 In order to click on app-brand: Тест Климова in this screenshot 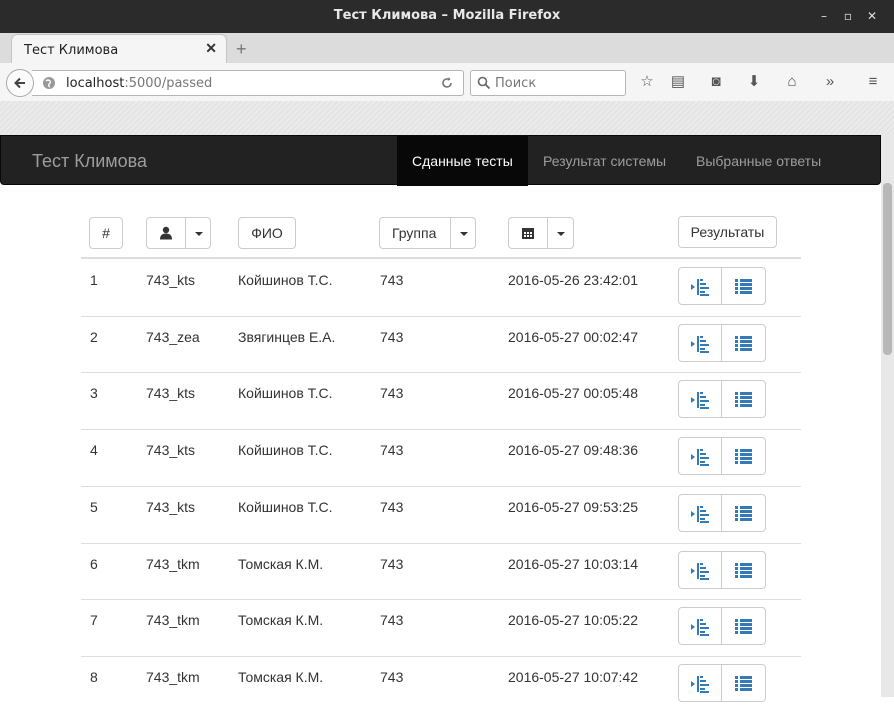, I will do `click(89, 161)`.